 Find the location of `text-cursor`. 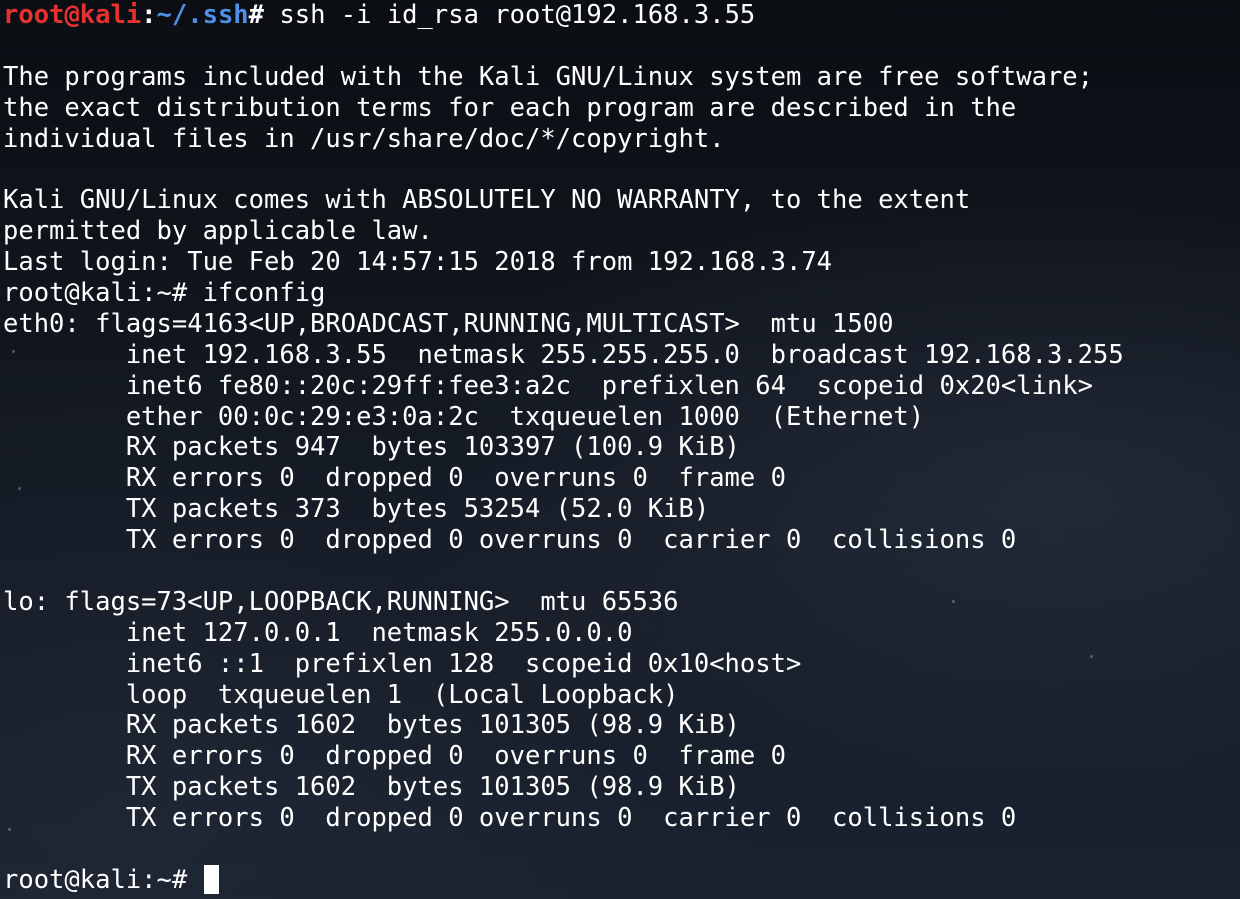

text-cursor is located at coordinates (211, 879).